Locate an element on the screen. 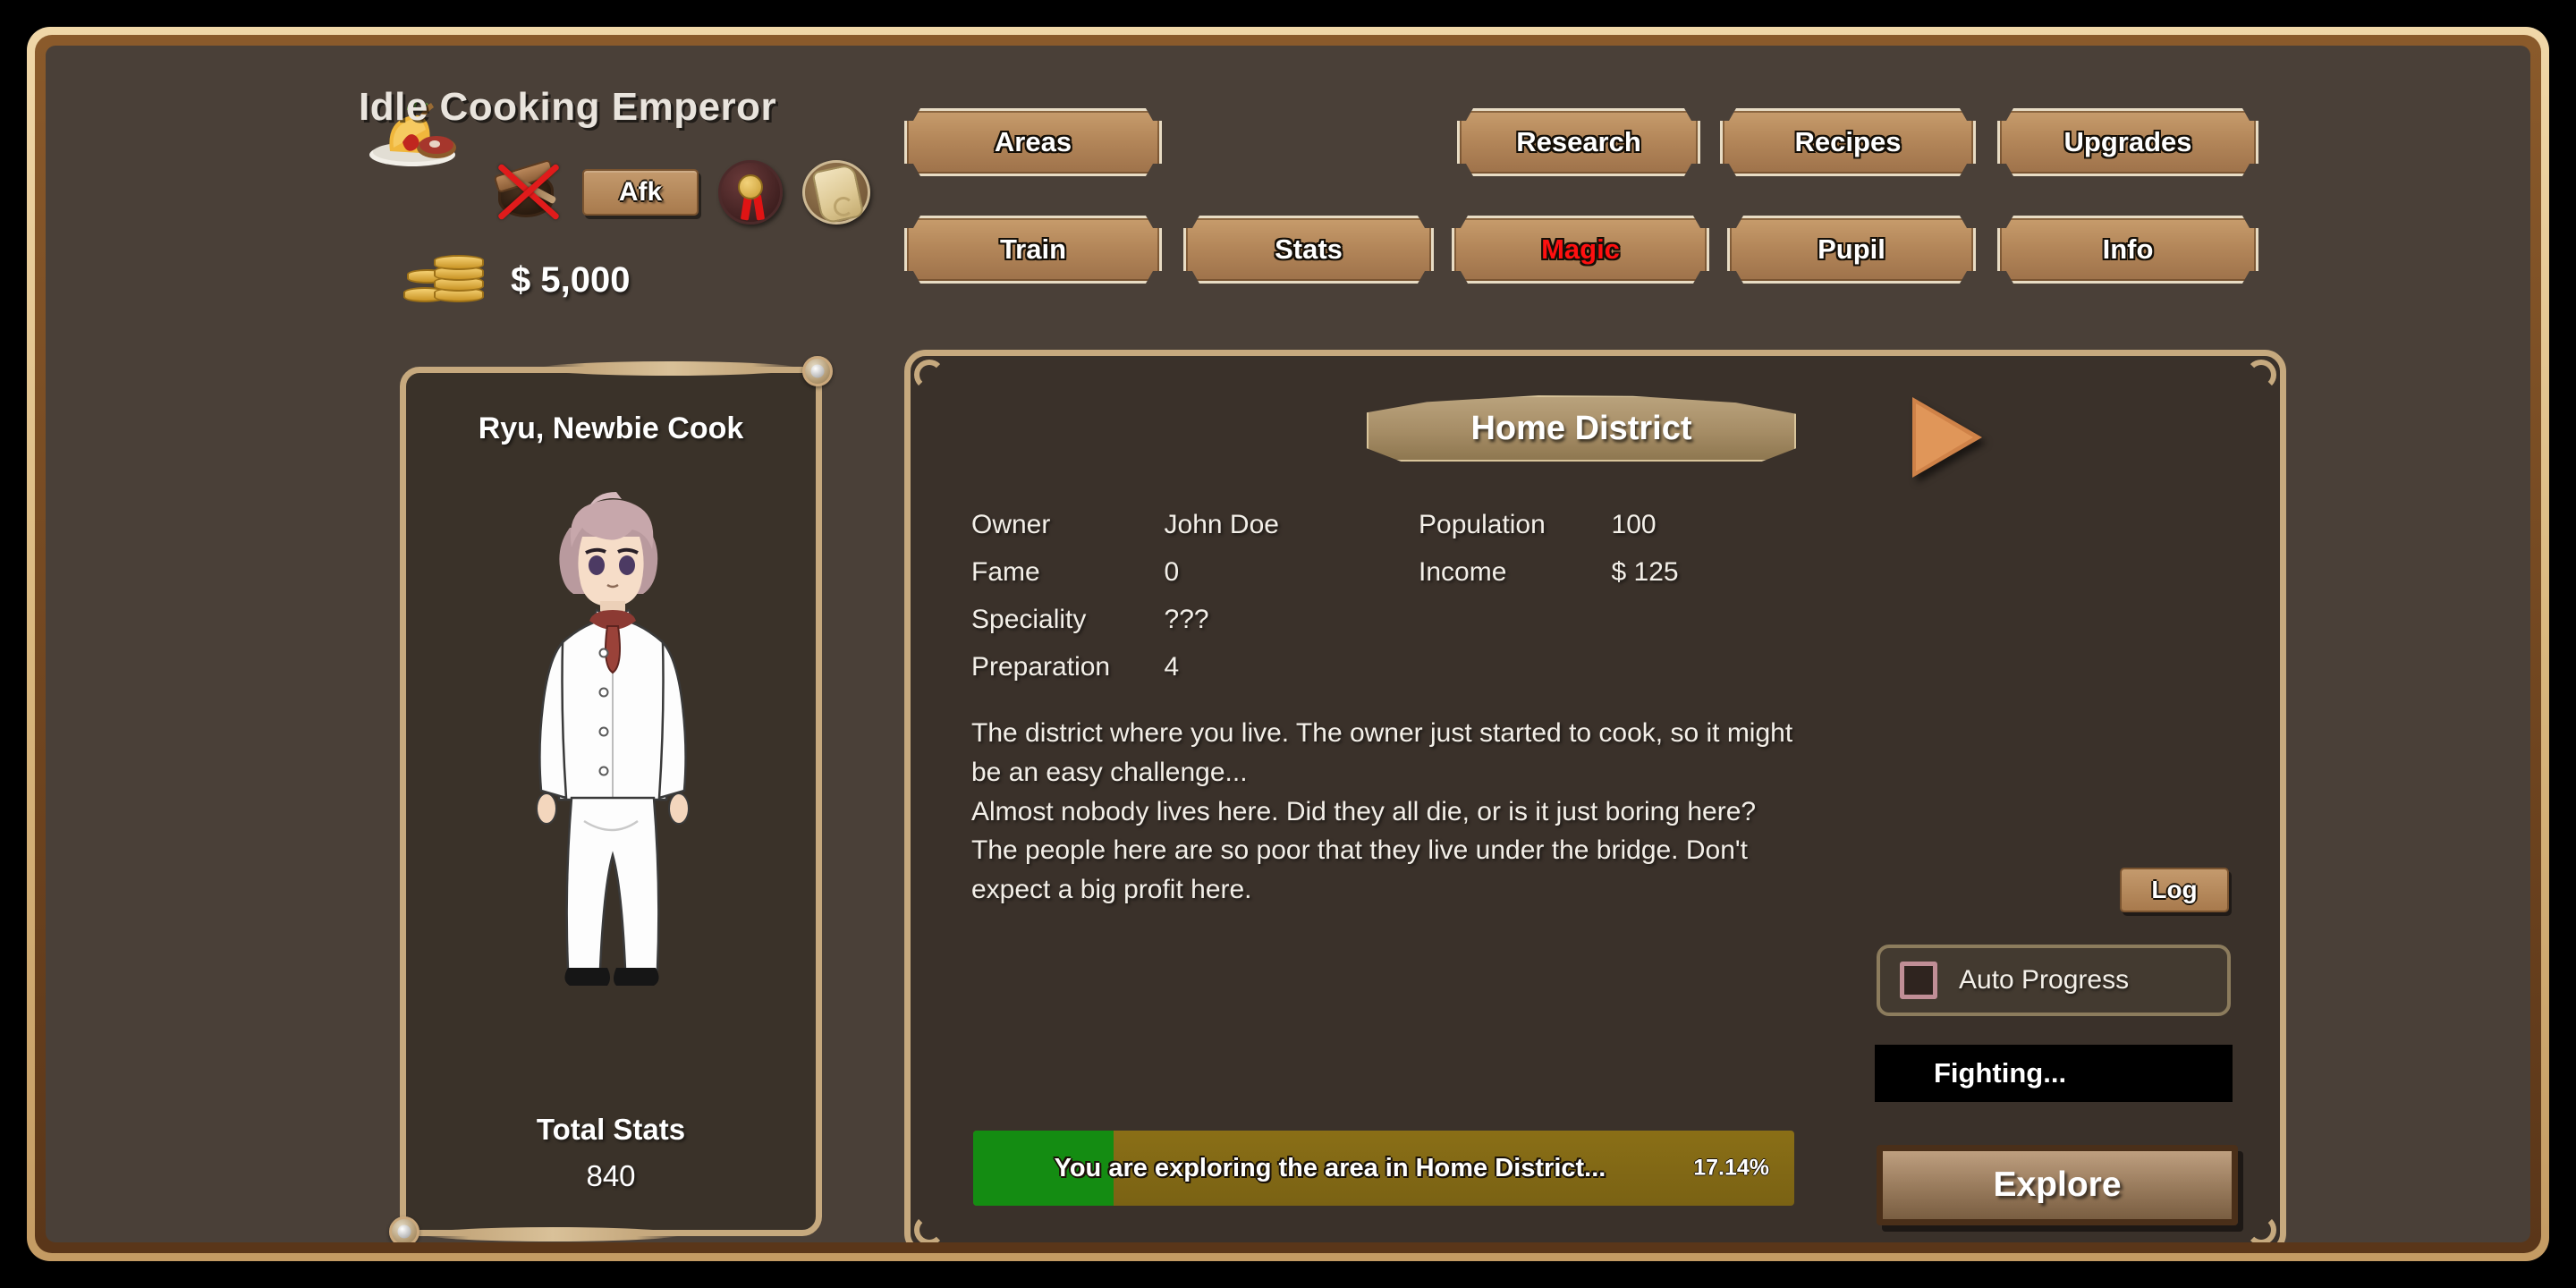 Image resolution: width=2576 pixels, height=1288 pixels. nav-label-research: Research is located at coordinates (1578, 141).